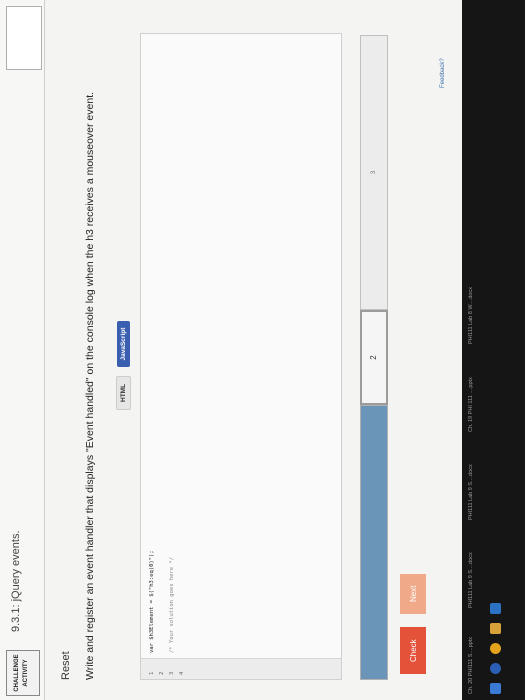 This screenshot has width=525, height=700. What do you see at coordinates (66, 665) in the screenshot?
I see `reset-button: Reset` at bounding box center [66, 665].